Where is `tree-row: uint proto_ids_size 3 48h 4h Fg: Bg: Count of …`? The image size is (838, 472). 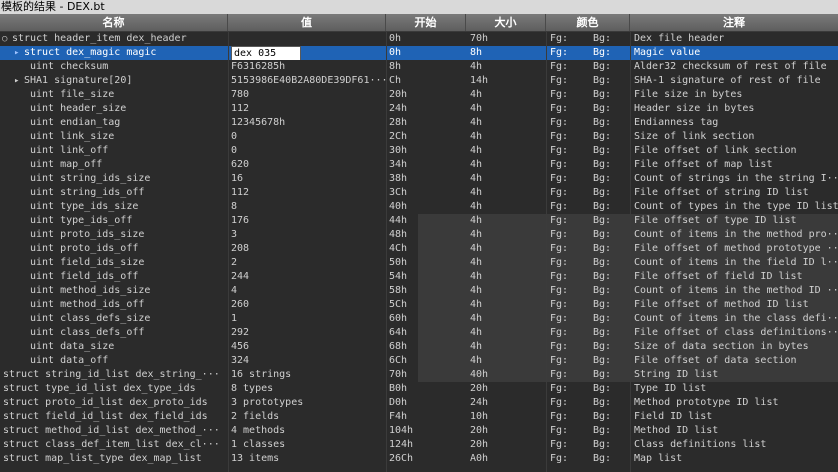
tree-row: uint proto_ids_size 3 48h 4h Fg: Bg: Count of … is located at coordinates (419, 235).